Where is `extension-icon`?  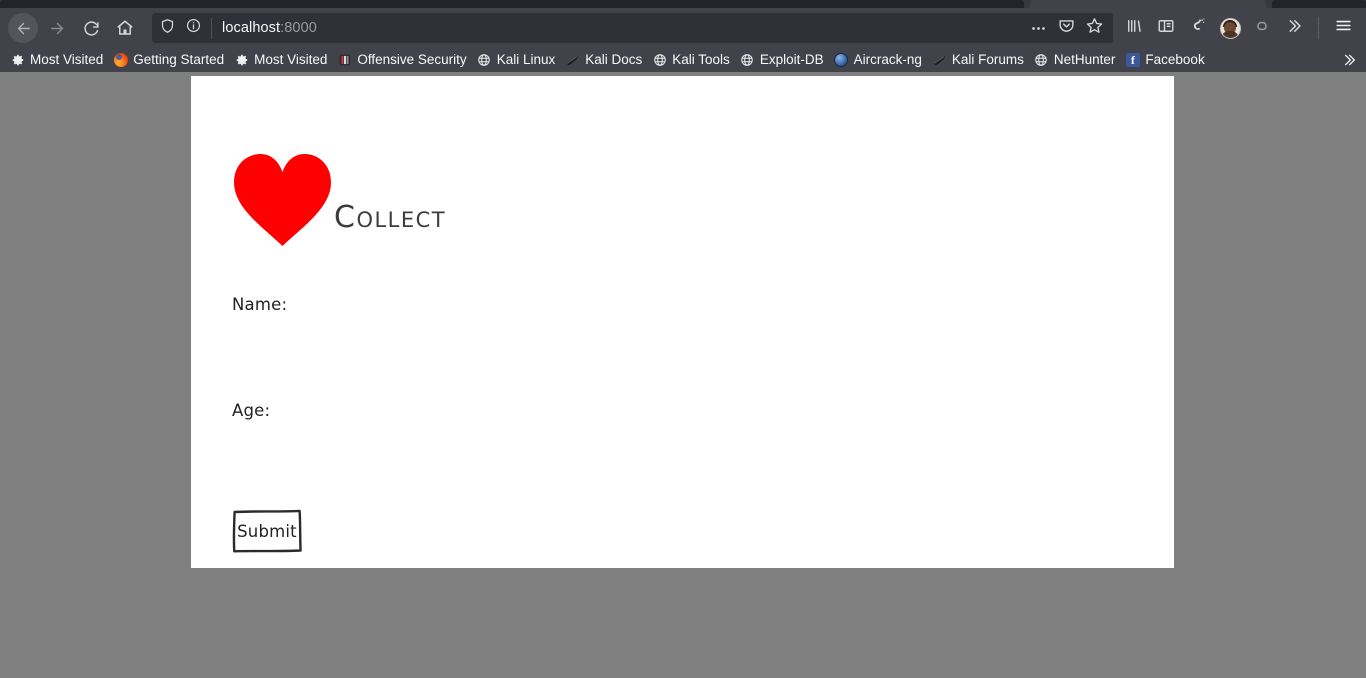 extension-icon is located at coordinates (1198, 28).